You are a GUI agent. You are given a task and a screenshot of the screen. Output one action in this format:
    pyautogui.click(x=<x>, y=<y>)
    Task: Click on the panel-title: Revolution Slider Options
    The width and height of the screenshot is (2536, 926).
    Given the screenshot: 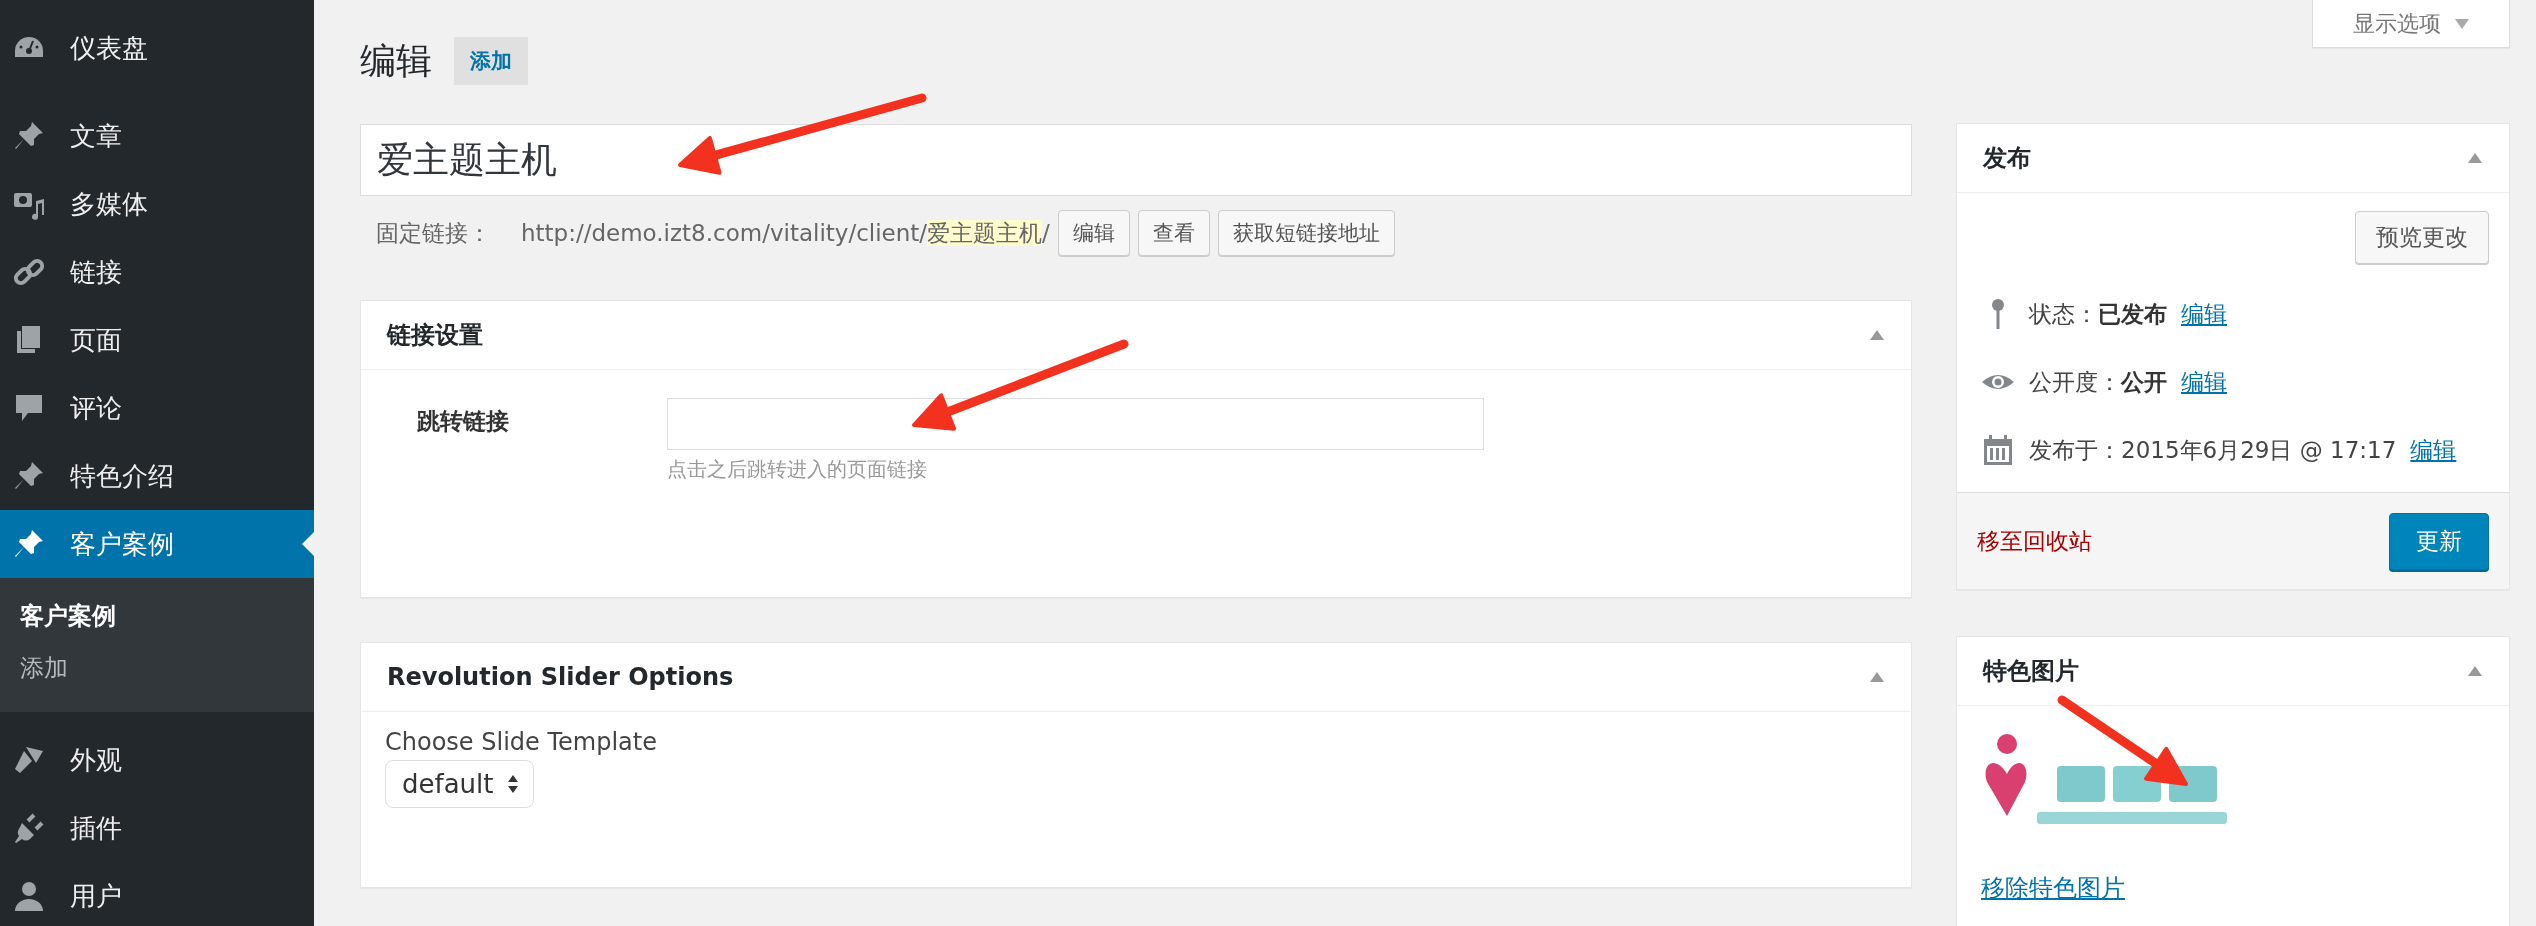 What is the action you would take?
    pyautogui.click(x=560, y=677)
    